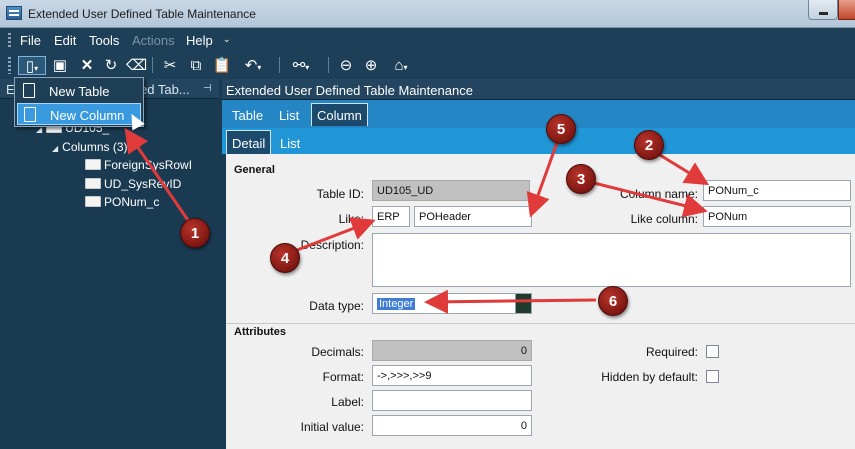 The width and height of the screenshot is (855, 449). I want to click on paste-icon: 📋, so click(222, 65).